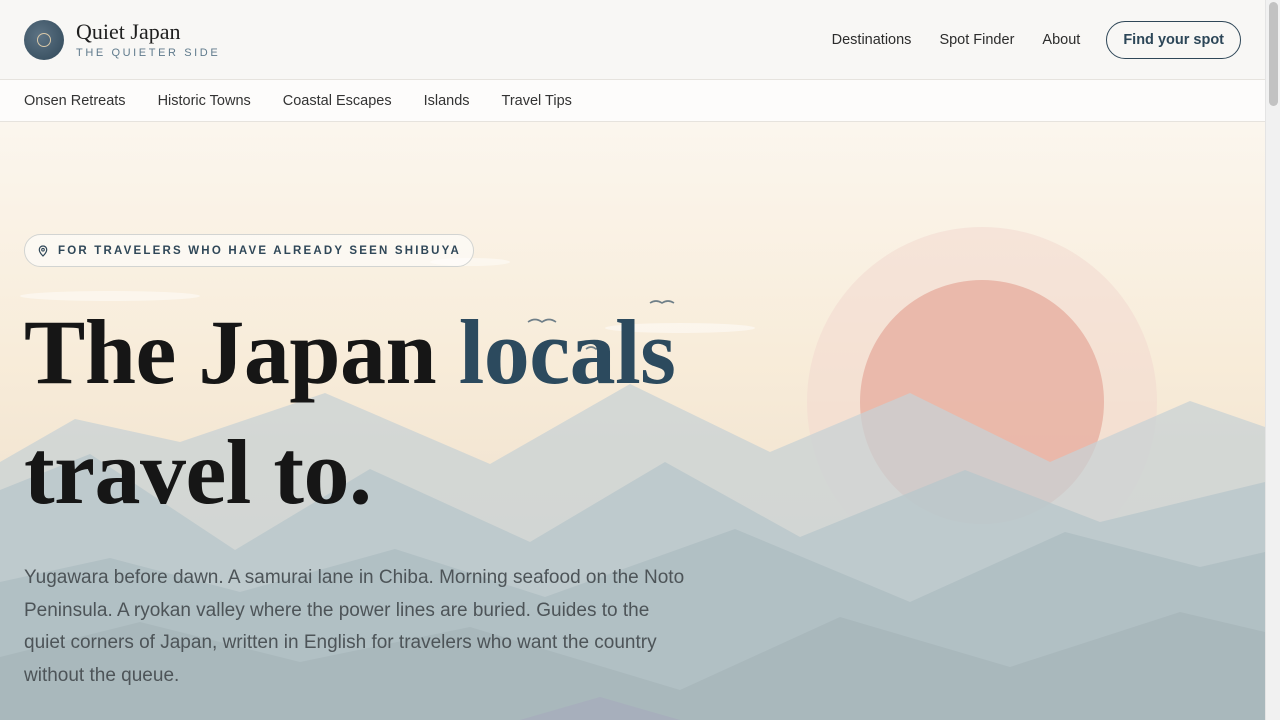 Image resolution: width=1280 pixels, height=720 pixels. I want to click on brand-name: Quiet Japan, so click(128, 31).